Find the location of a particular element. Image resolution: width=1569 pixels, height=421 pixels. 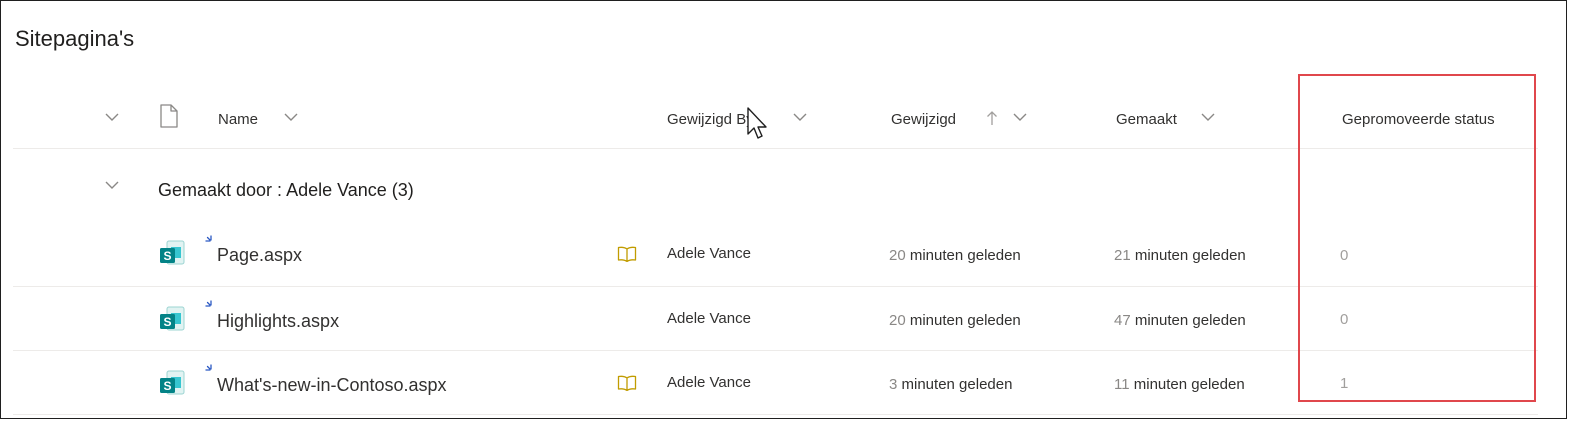

modified-cell: 3 minuten geleden is located at coordinates (950, 384).